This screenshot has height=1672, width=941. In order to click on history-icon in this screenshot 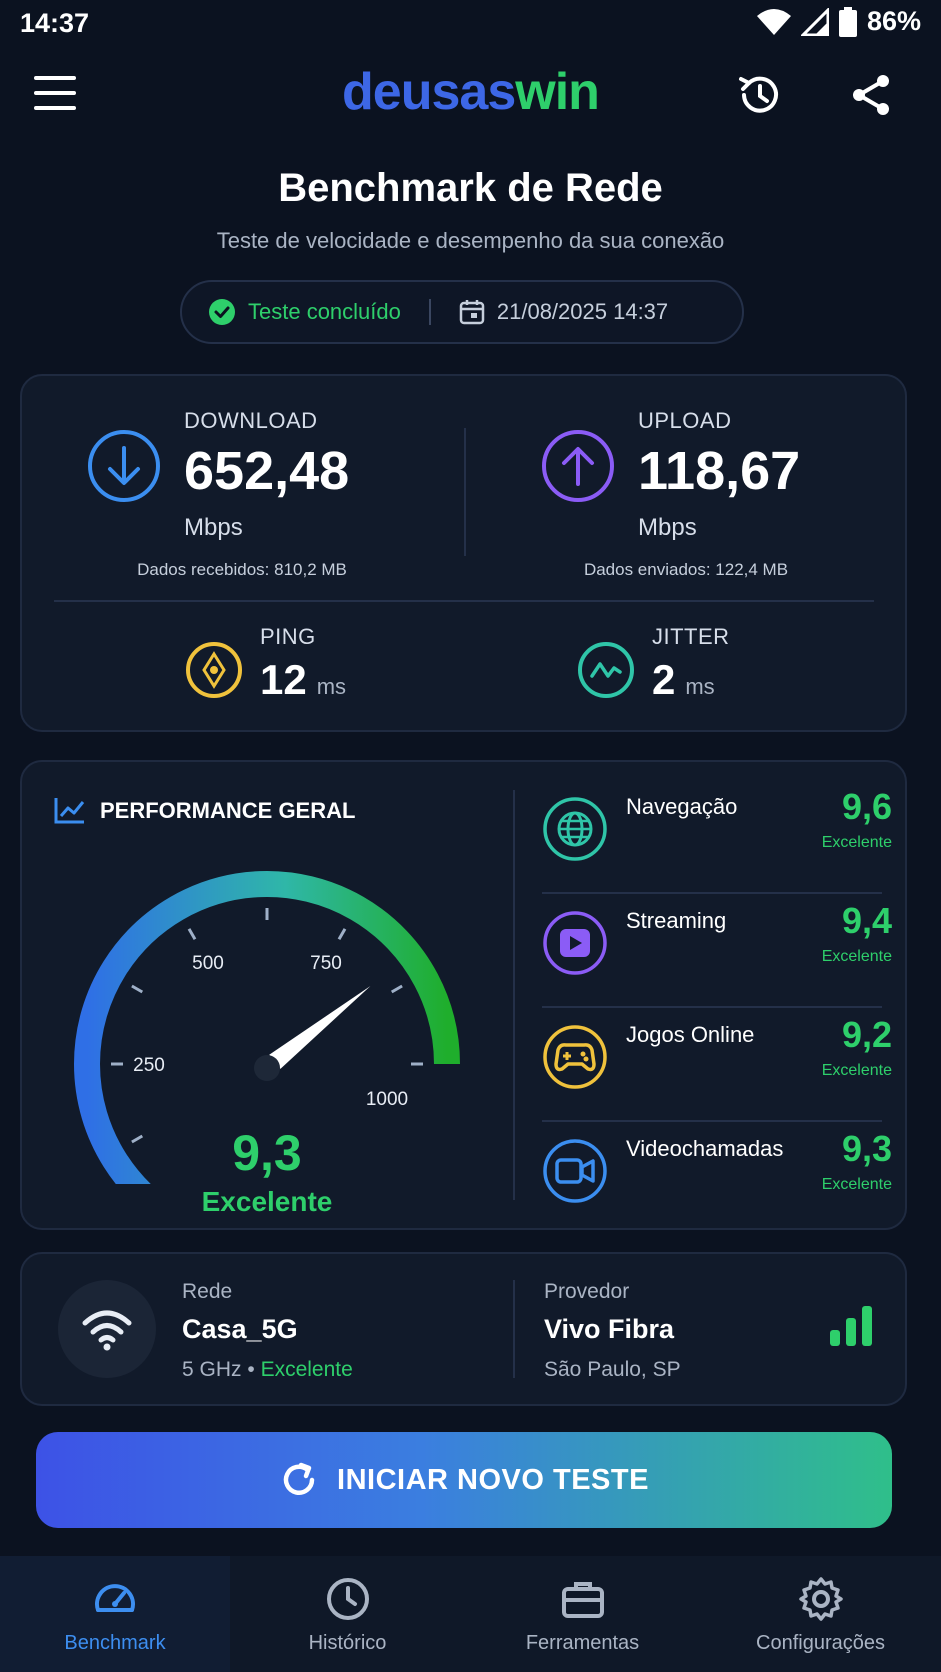, I will do `click(759, 95)`.